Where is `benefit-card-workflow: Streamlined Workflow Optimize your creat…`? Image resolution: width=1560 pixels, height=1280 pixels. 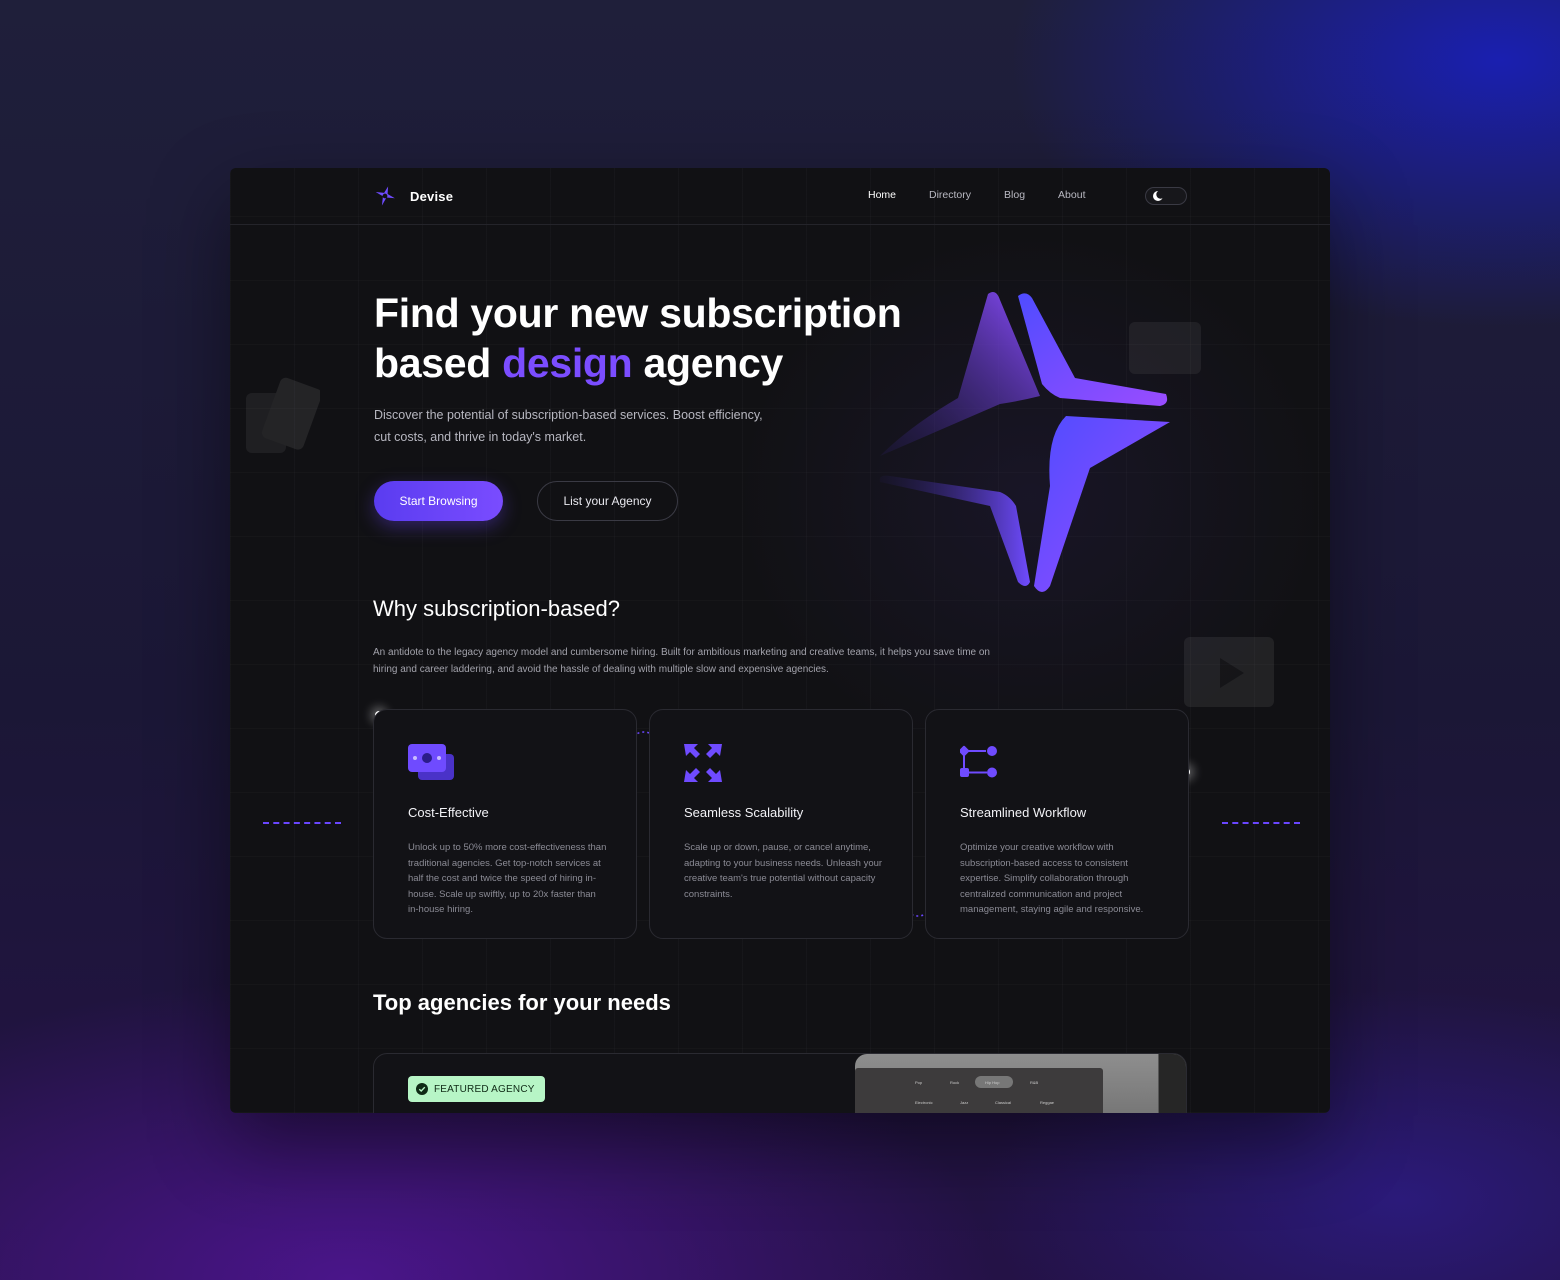 benefit-card-workflow: Streamlined Workflow Optimize your creat… is located at coordinates (1057, 824).